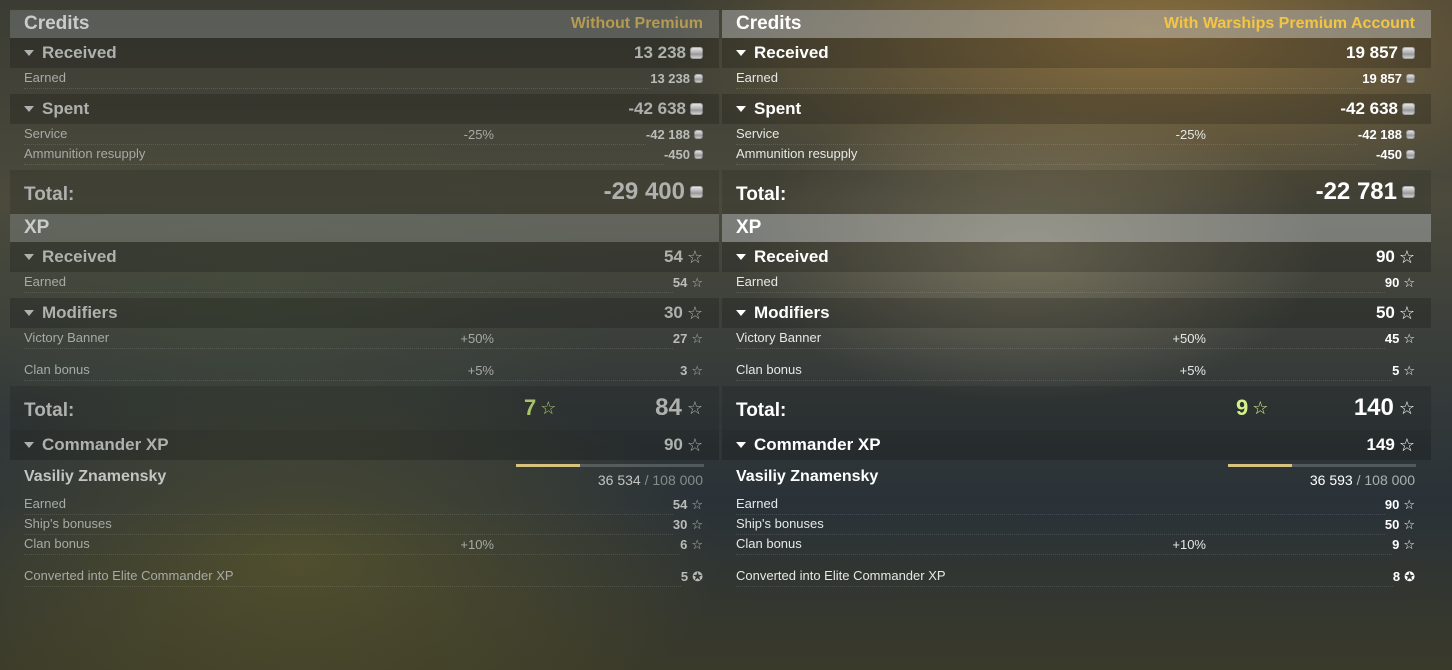  I want to click on section-value: 90, so click(673, 444).